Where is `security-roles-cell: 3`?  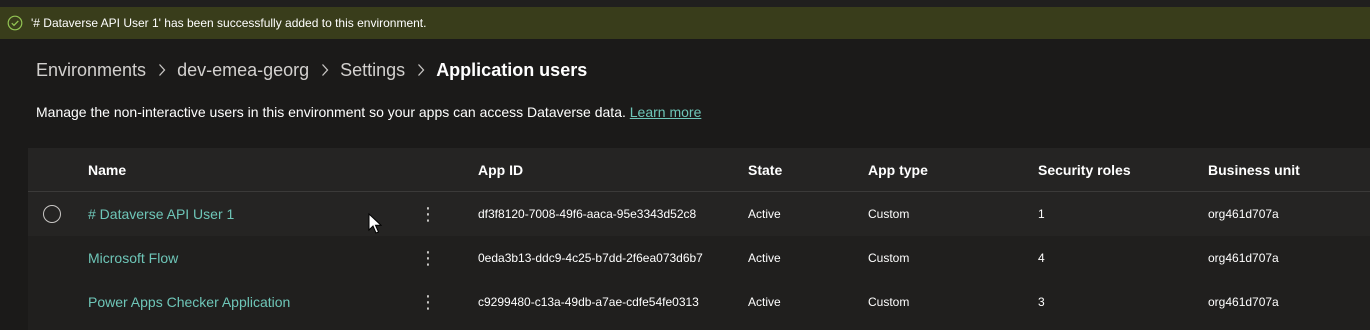 security-roles-cell: 3 is located at coordinates (1041, 302).